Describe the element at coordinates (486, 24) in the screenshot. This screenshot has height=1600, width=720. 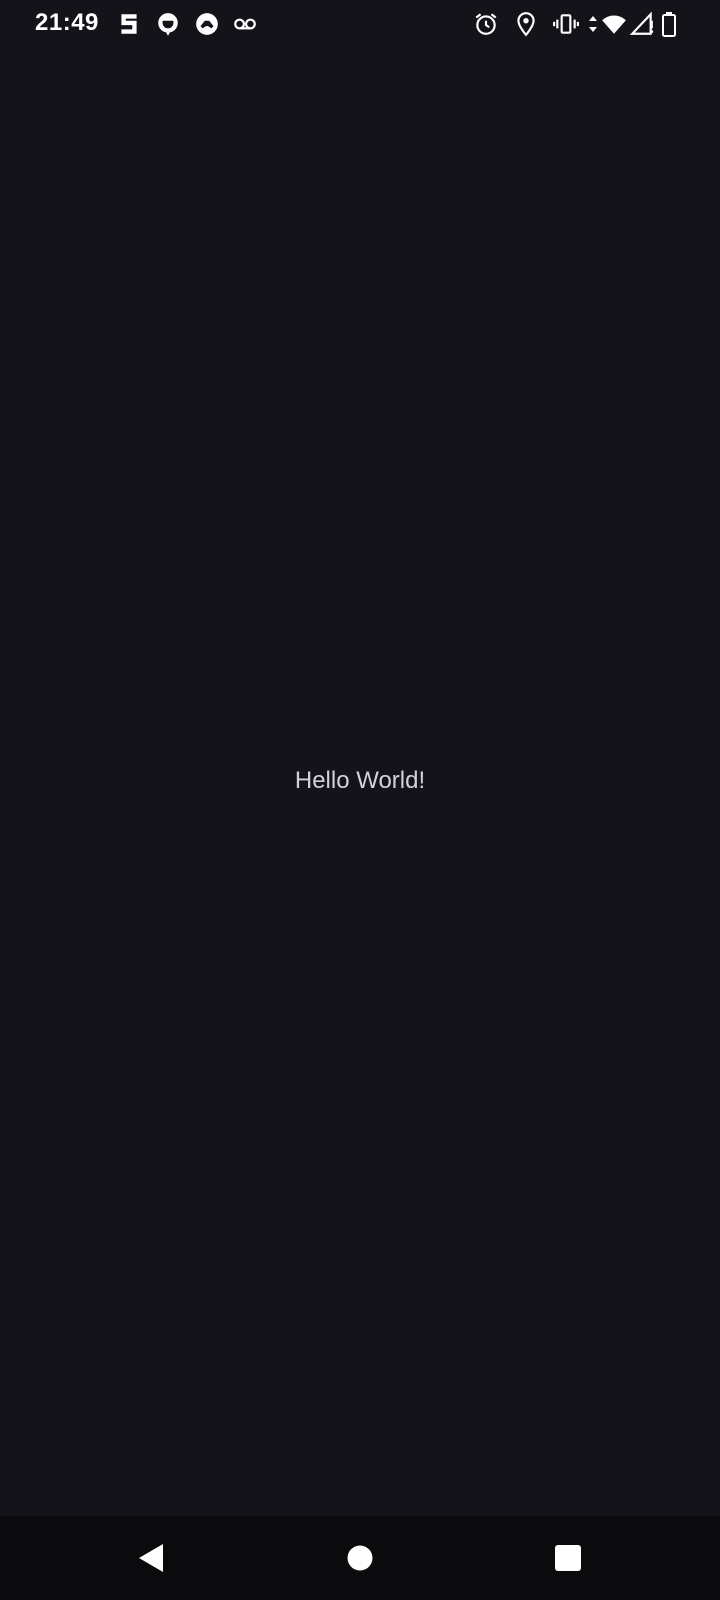
I see `alarm-icon` at that location.